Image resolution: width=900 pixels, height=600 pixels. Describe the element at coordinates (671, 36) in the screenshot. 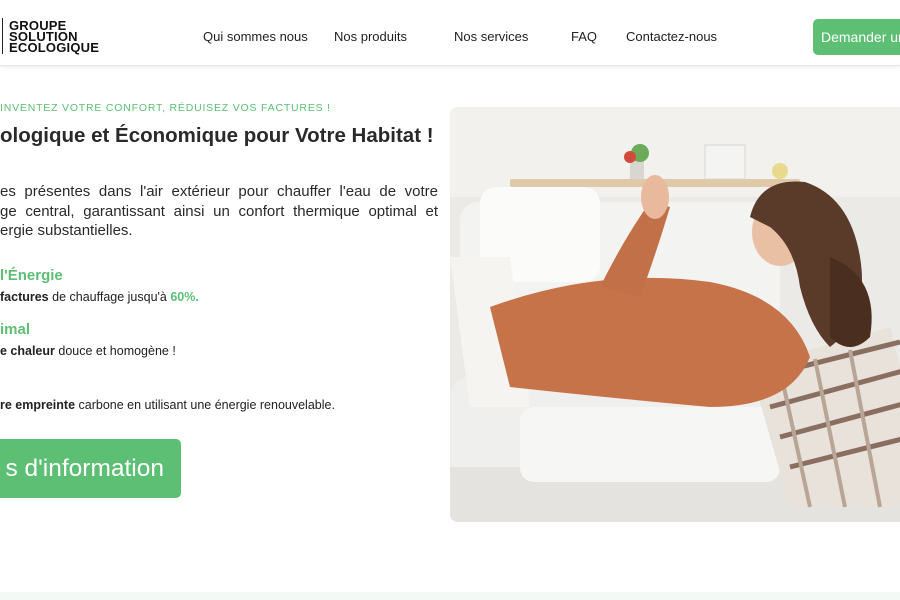

I see `nav-link-contact: Contactez-nous` at that location.